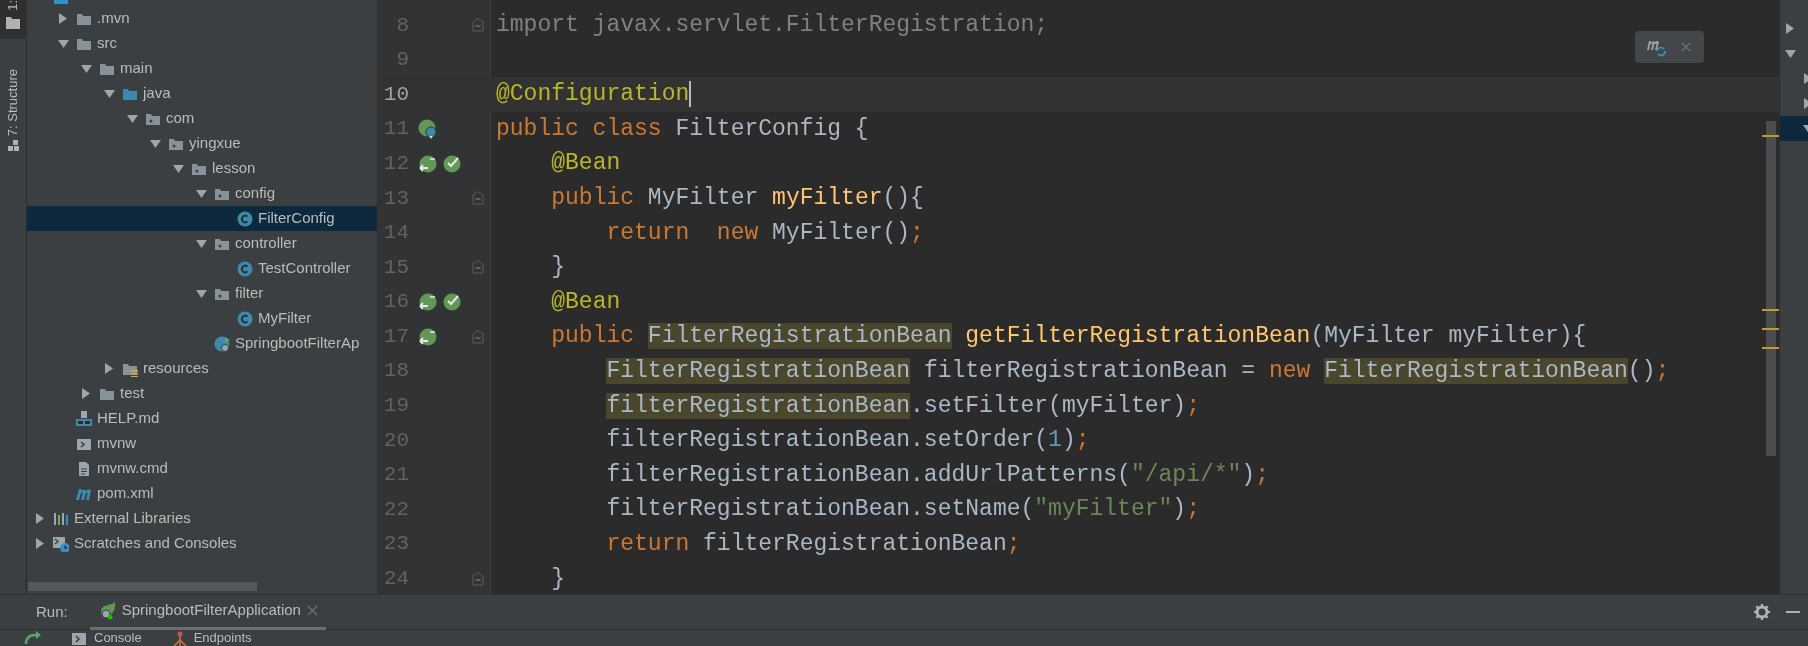  Describe the element at coordinates (155, 543) in the screenshot. I see `tree-item: Scratches and Consoles` at that location.